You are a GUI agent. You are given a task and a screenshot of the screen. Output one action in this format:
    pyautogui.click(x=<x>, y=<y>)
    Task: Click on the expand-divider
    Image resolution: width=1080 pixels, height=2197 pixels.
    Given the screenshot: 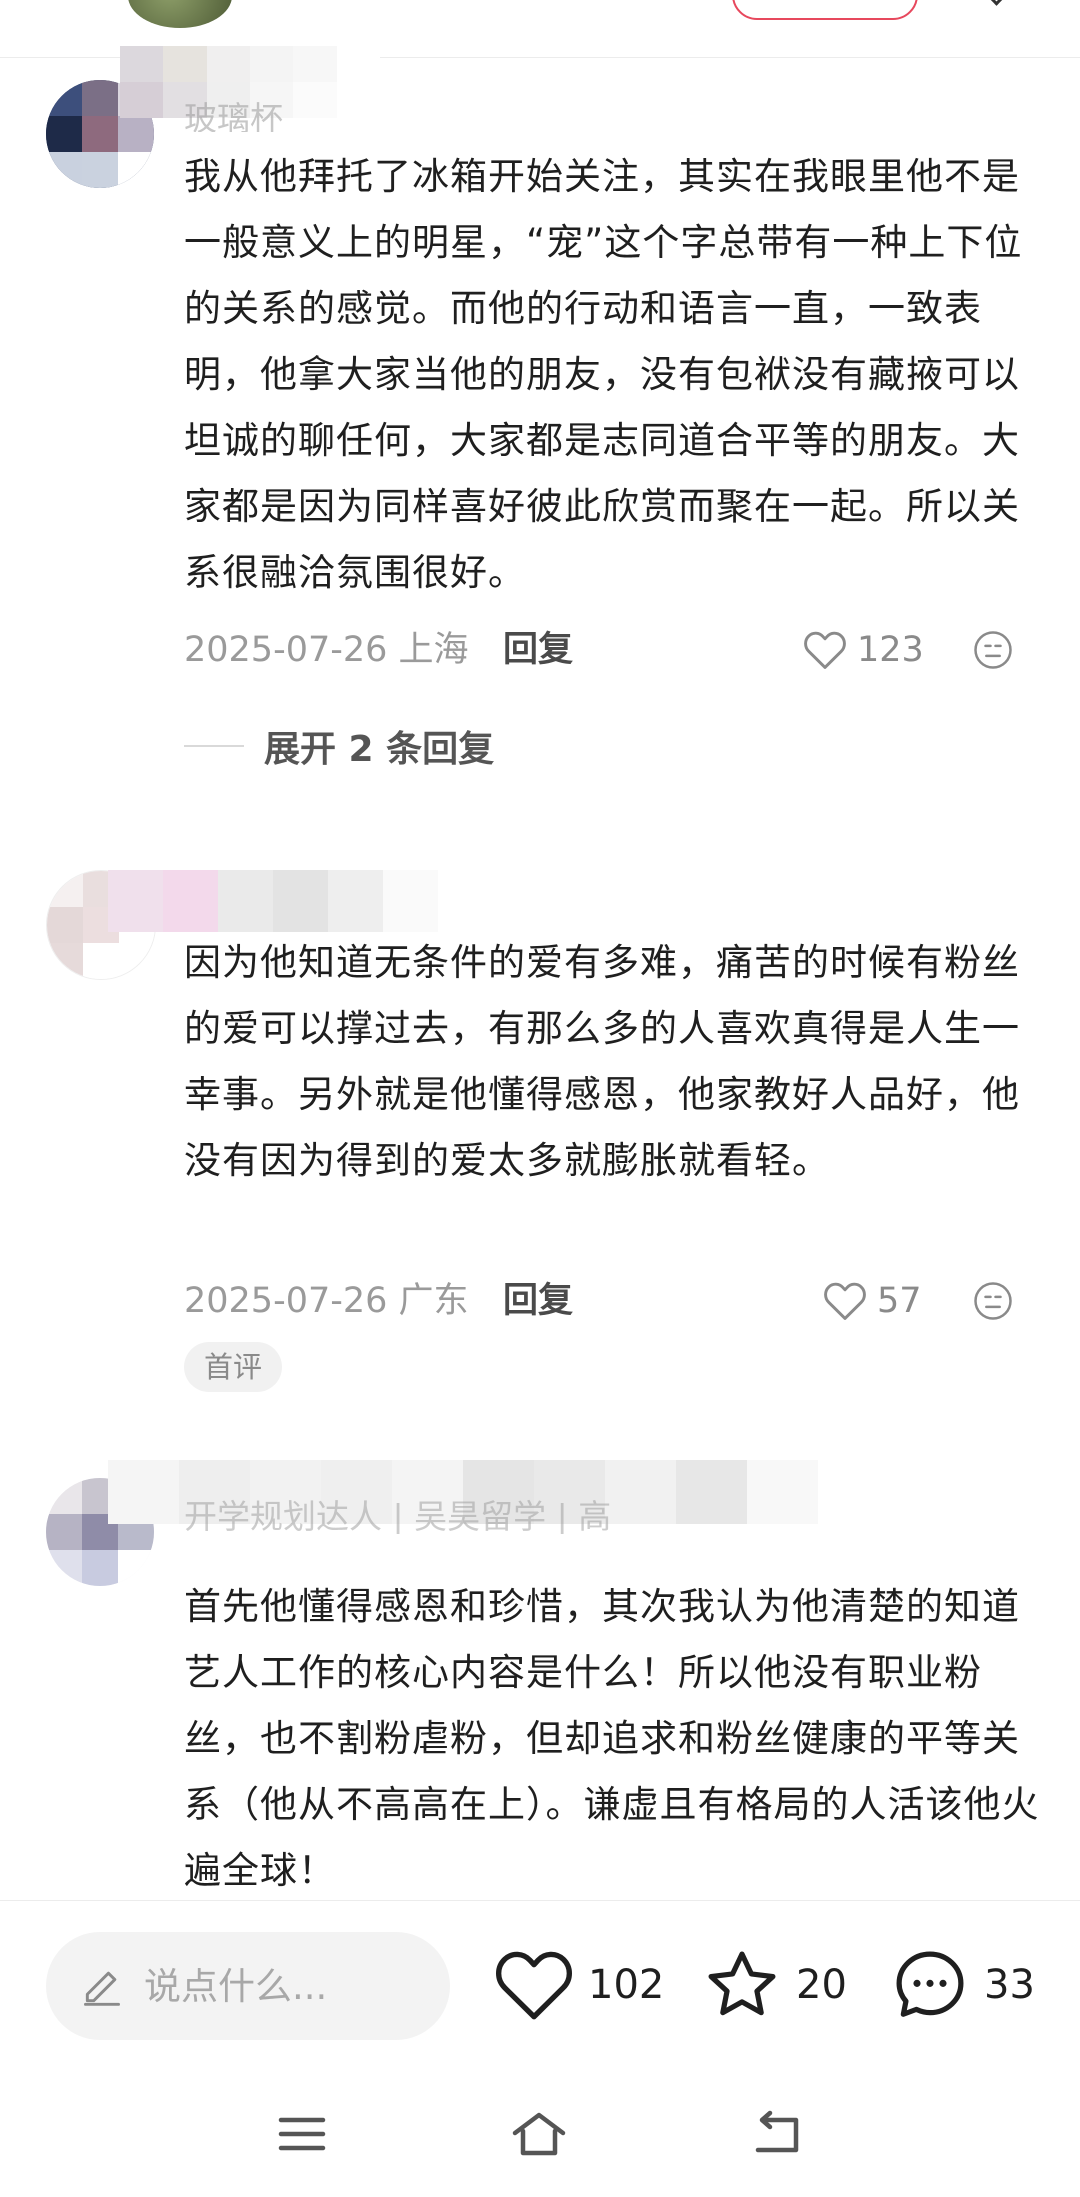 What is the action you would take?
    pyautogui.click(x=214, y=746)
    